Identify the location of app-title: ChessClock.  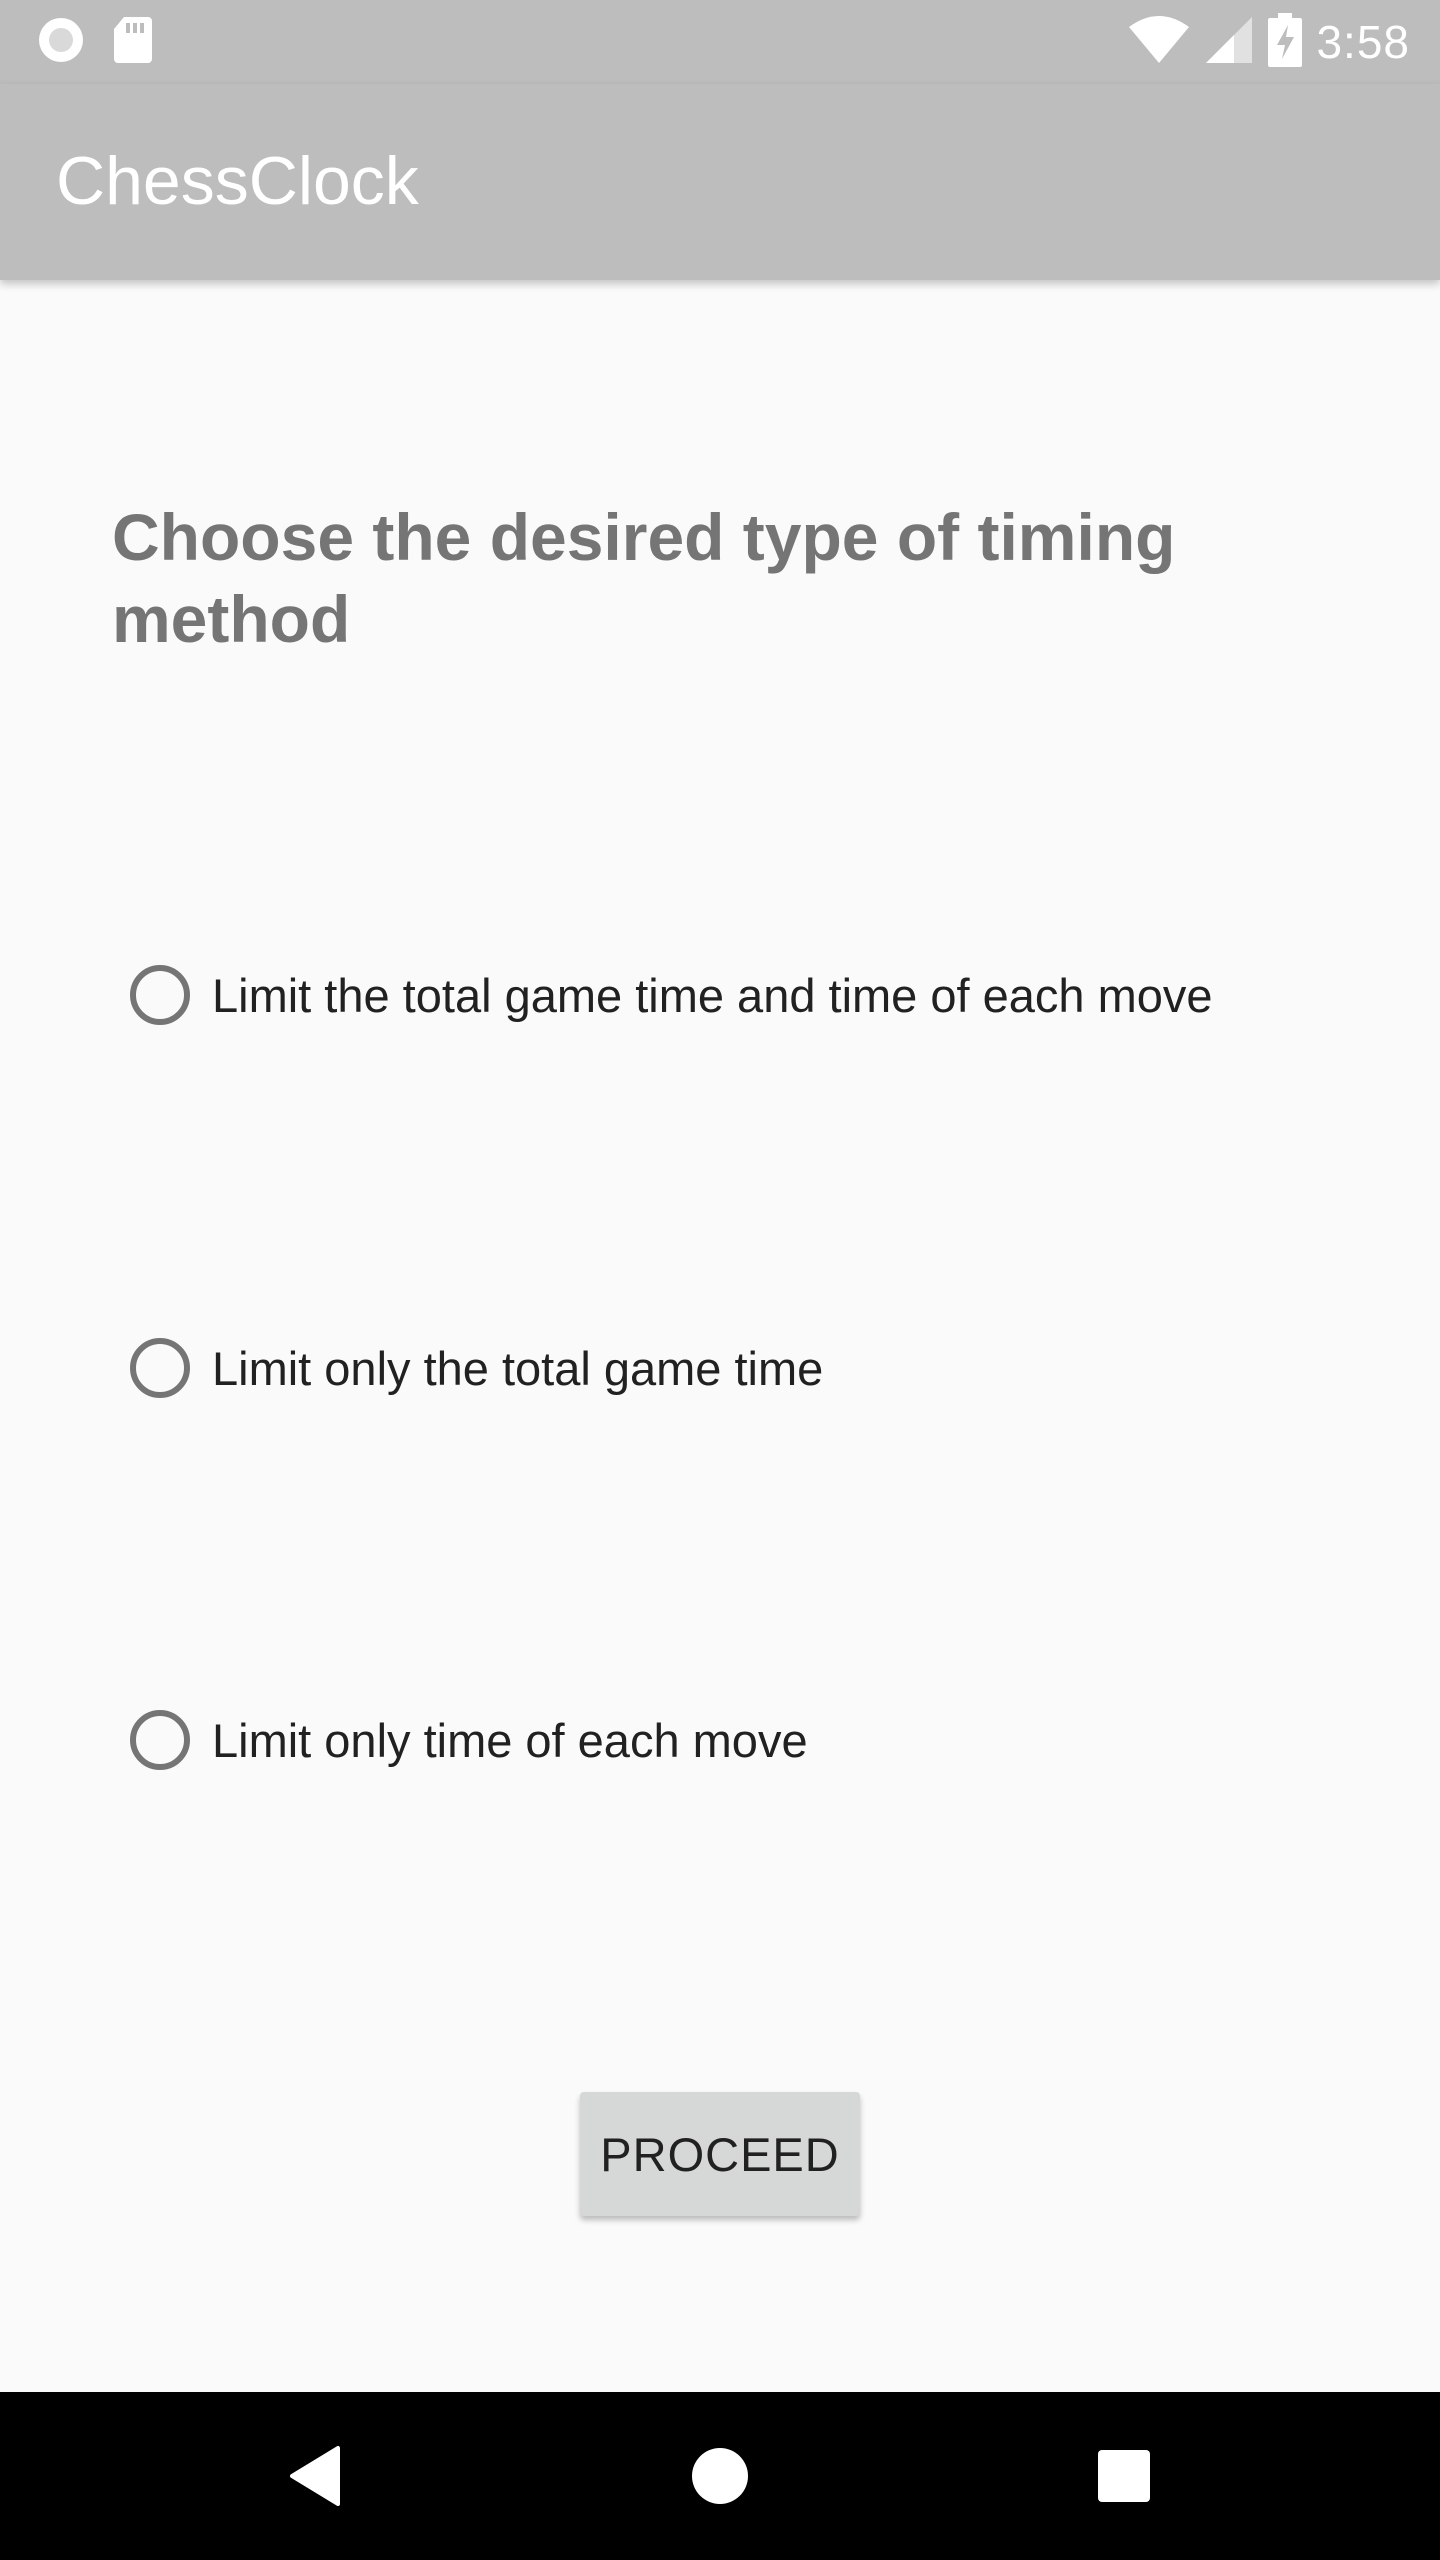
(237, 181).